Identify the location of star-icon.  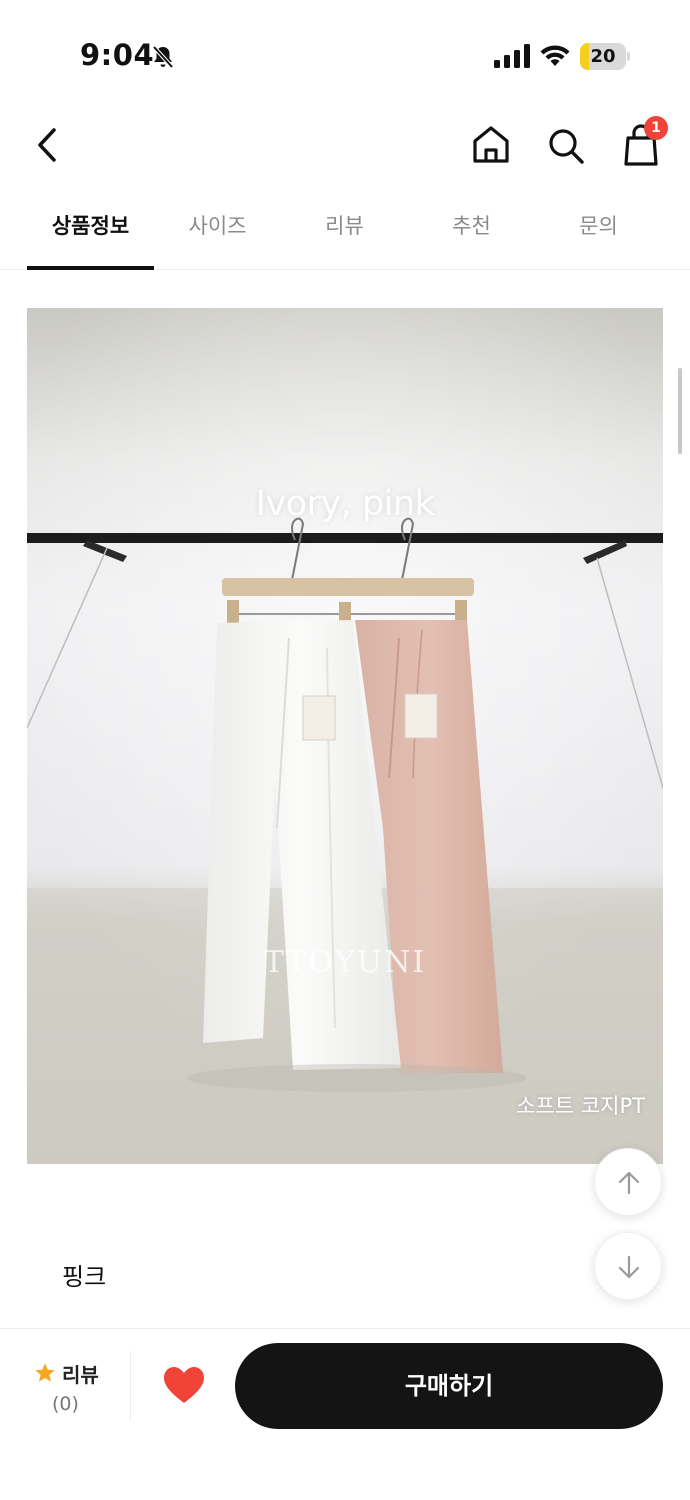
(45, 1372).